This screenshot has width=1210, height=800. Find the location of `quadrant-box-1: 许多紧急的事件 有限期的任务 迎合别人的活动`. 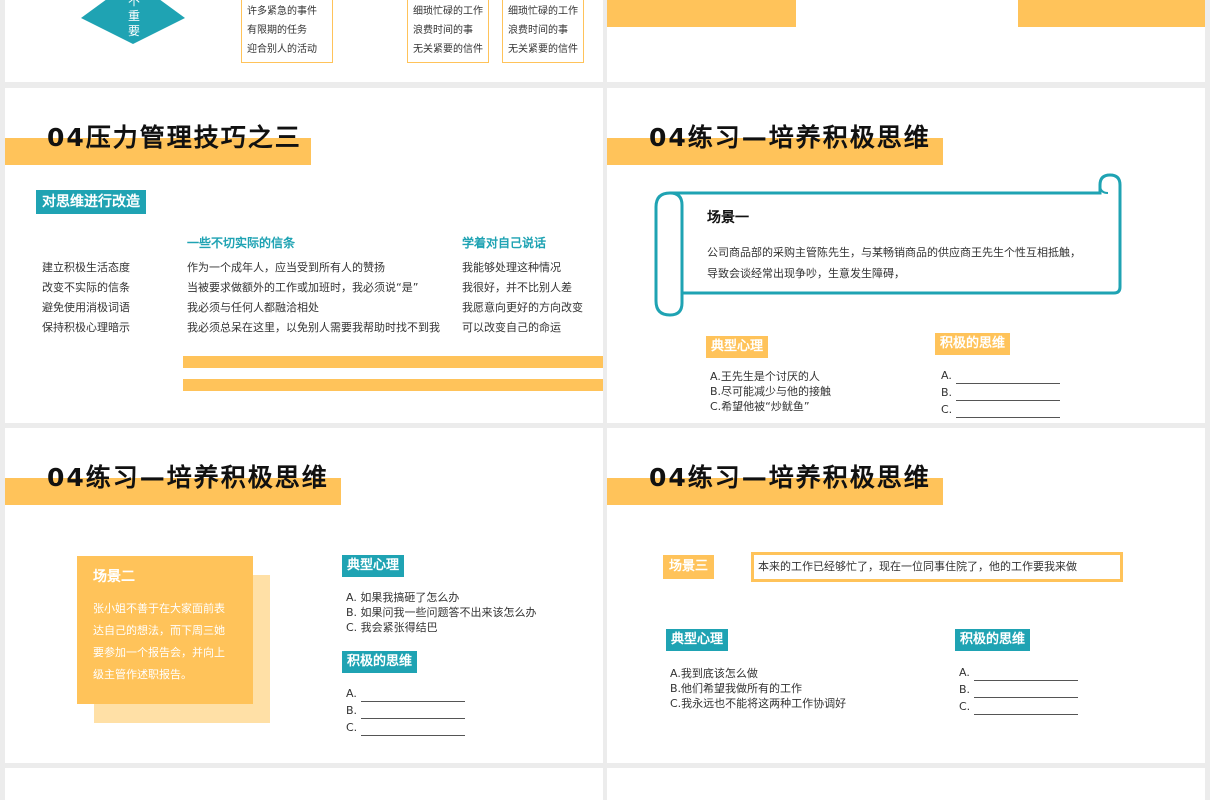

quadrant-box-1: 许多紧急的事件 有限期的任务 迎合别人的活动 is located at coordinates (287, 31).